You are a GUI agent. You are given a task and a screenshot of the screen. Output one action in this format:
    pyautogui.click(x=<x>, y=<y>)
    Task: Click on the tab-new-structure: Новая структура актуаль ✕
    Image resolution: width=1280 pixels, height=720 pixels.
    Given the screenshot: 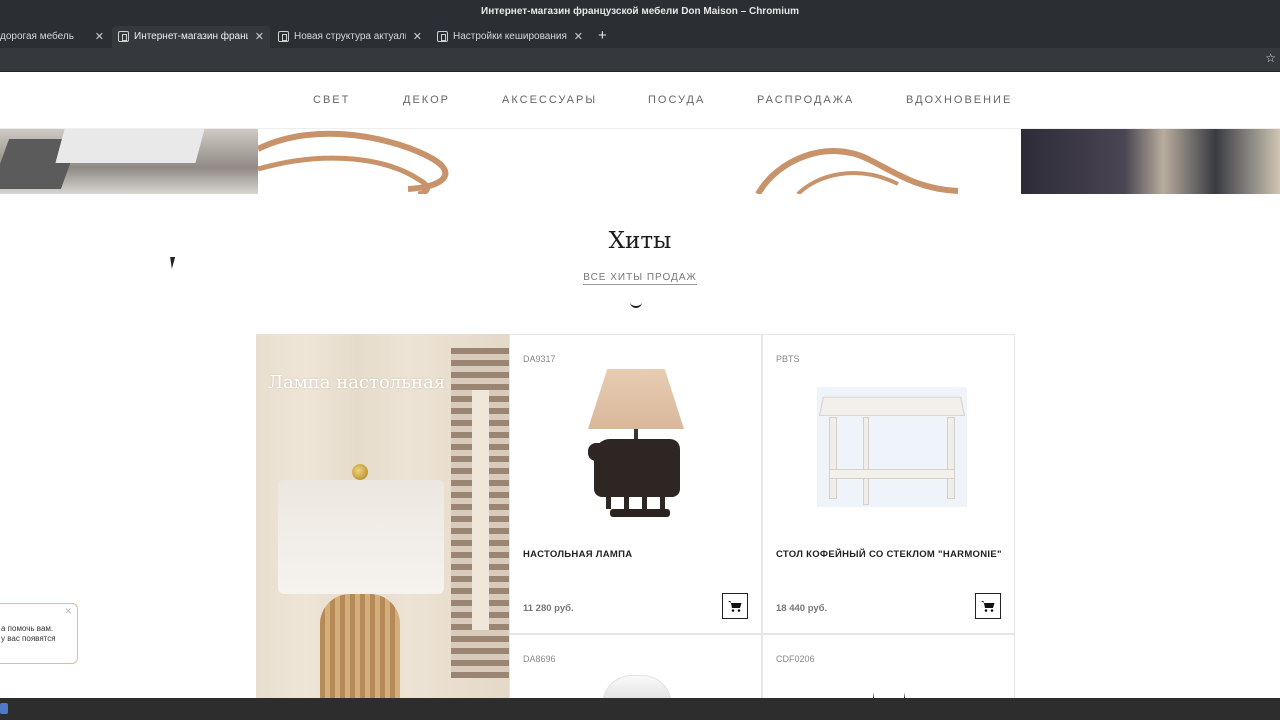 What is the action you would take?
    pyautogui.click(x=350, y=37)
    